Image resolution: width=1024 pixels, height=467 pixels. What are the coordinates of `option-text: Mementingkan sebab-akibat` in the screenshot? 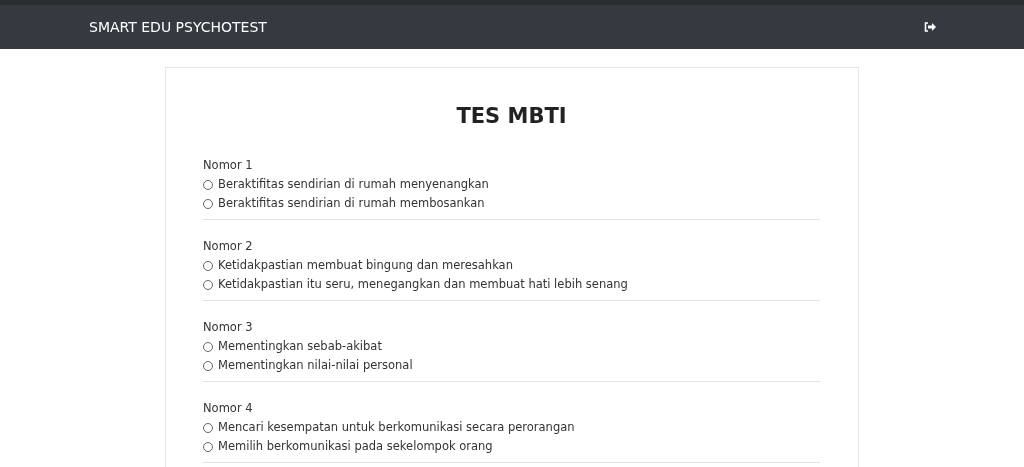 It's located at (300, 346).